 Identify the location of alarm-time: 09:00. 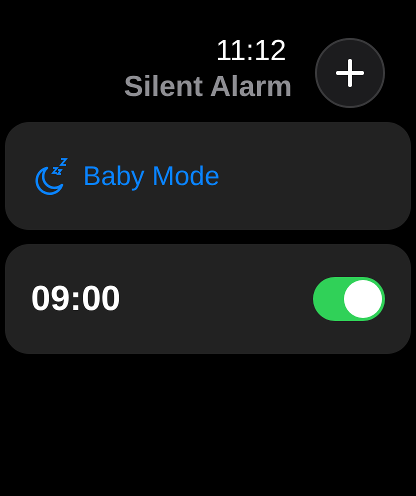
(76, 299).